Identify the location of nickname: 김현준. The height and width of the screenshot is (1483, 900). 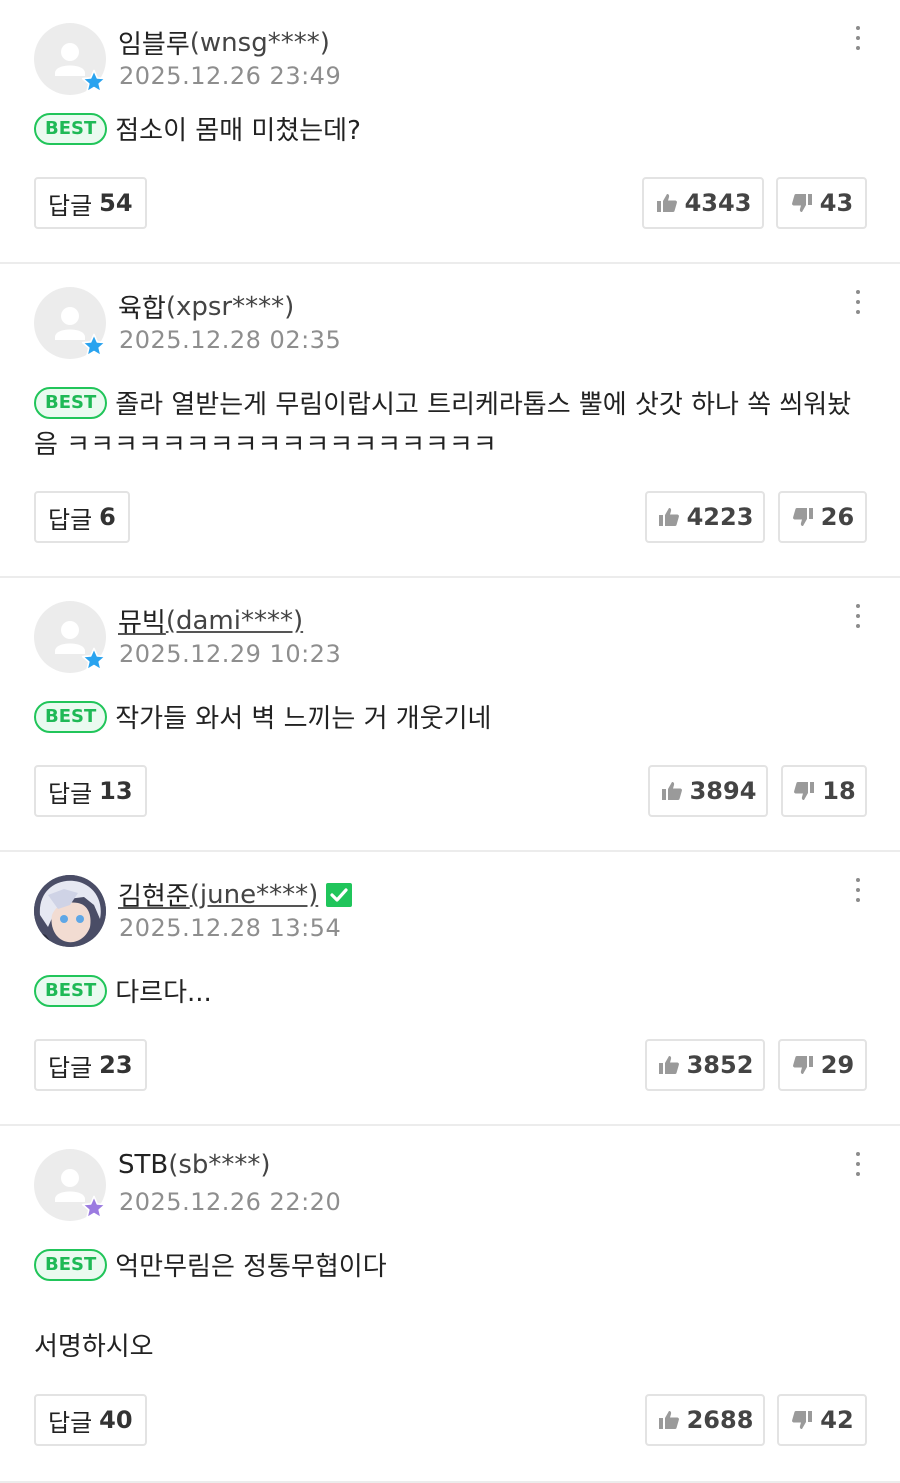
(154, 897).